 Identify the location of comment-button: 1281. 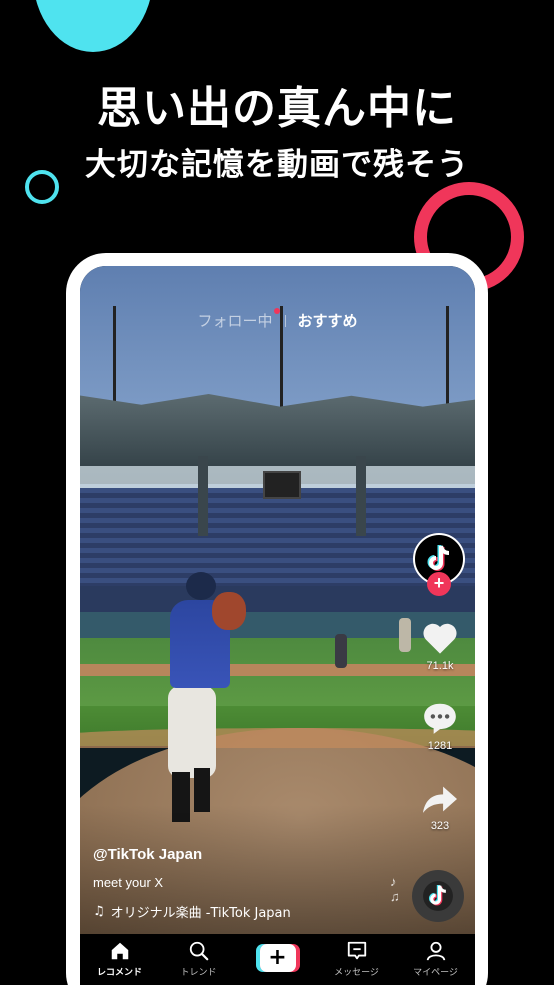
(440, 726).